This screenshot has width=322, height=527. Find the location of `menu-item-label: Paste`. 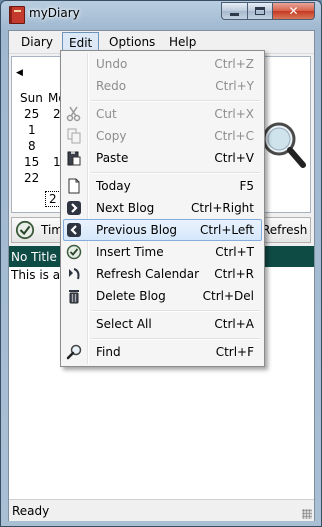

menu-item-label: Paste is located at coordinates (112, 158).